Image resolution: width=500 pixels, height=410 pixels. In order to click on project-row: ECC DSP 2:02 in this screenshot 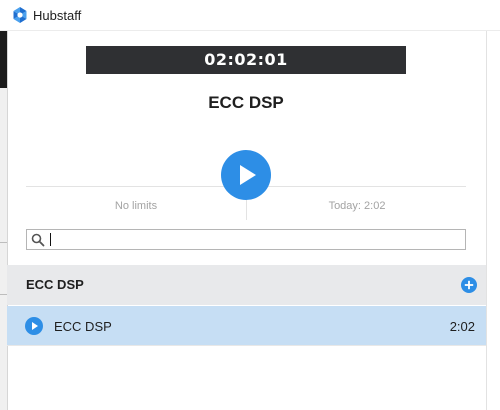, I will do `click(246, 325)`.